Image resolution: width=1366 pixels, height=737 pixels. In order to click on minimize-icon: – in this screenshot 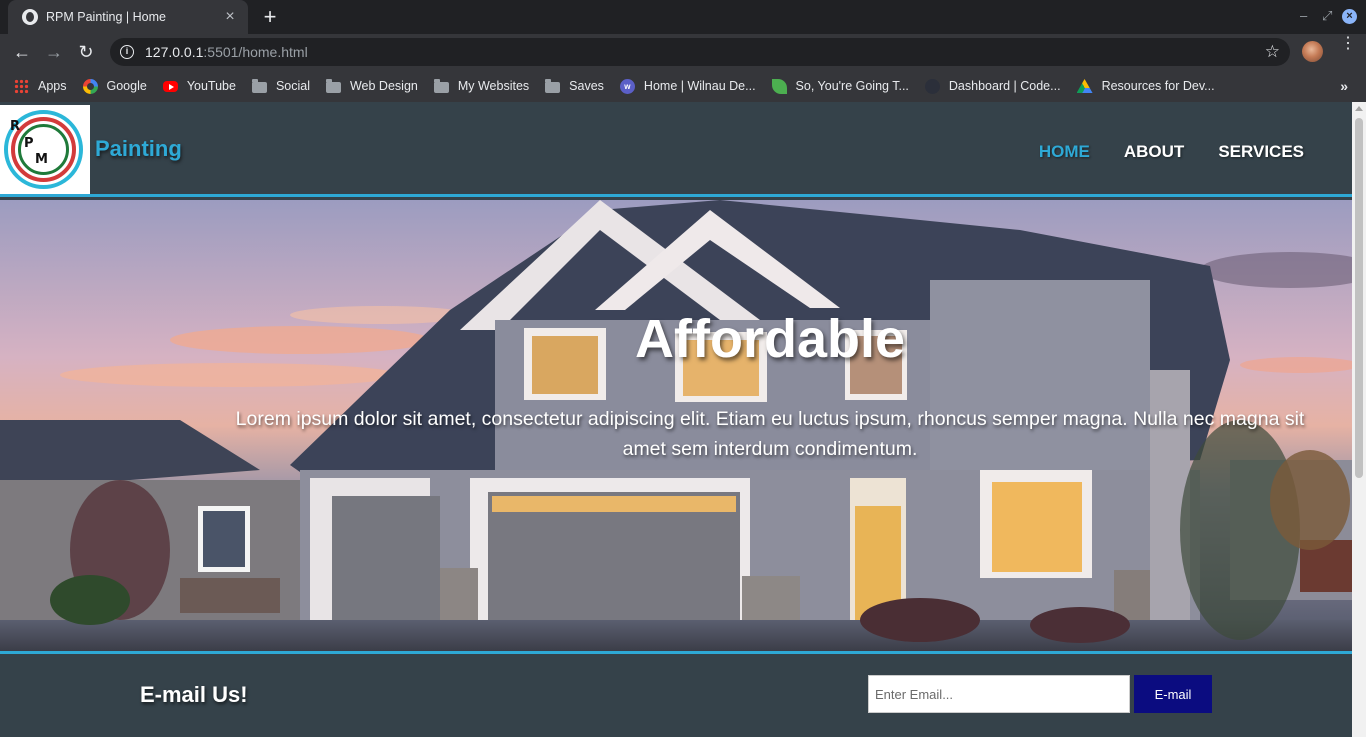, I will do `click(1303, 15)`.